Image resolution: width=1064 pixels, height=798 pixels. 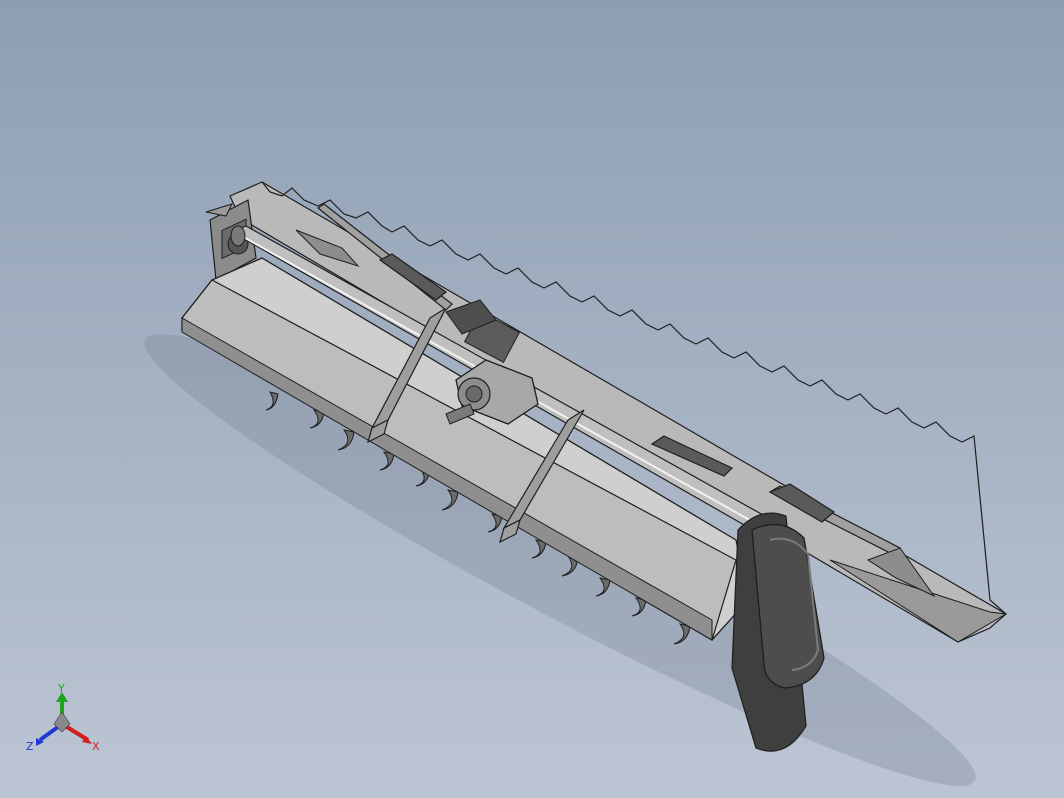 I want to click on z-axis-label: Z, so click(x=30, y=746).